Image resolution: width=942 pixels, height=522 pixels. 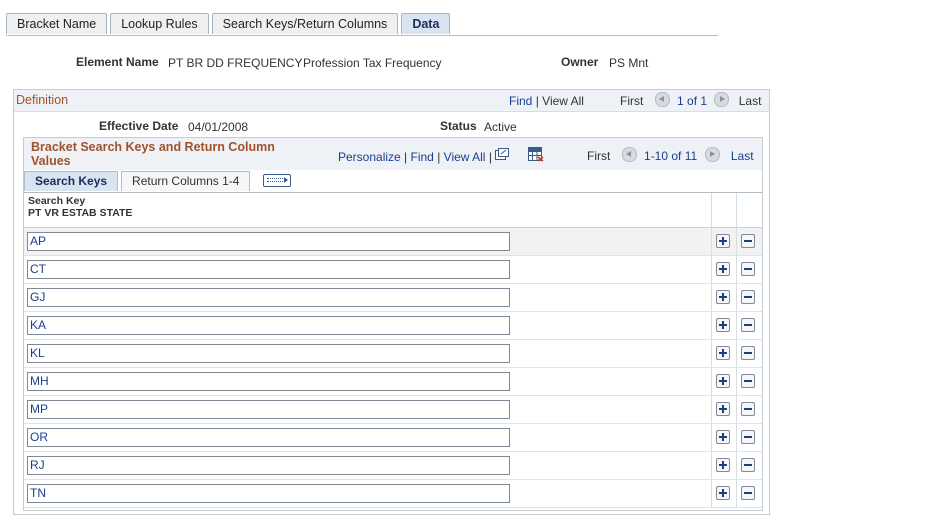 What do you see at coordinates (57, 23) in the screenshot?
I see `tab-bracket-name: Bracket Name` at bounding box center [57, 23].